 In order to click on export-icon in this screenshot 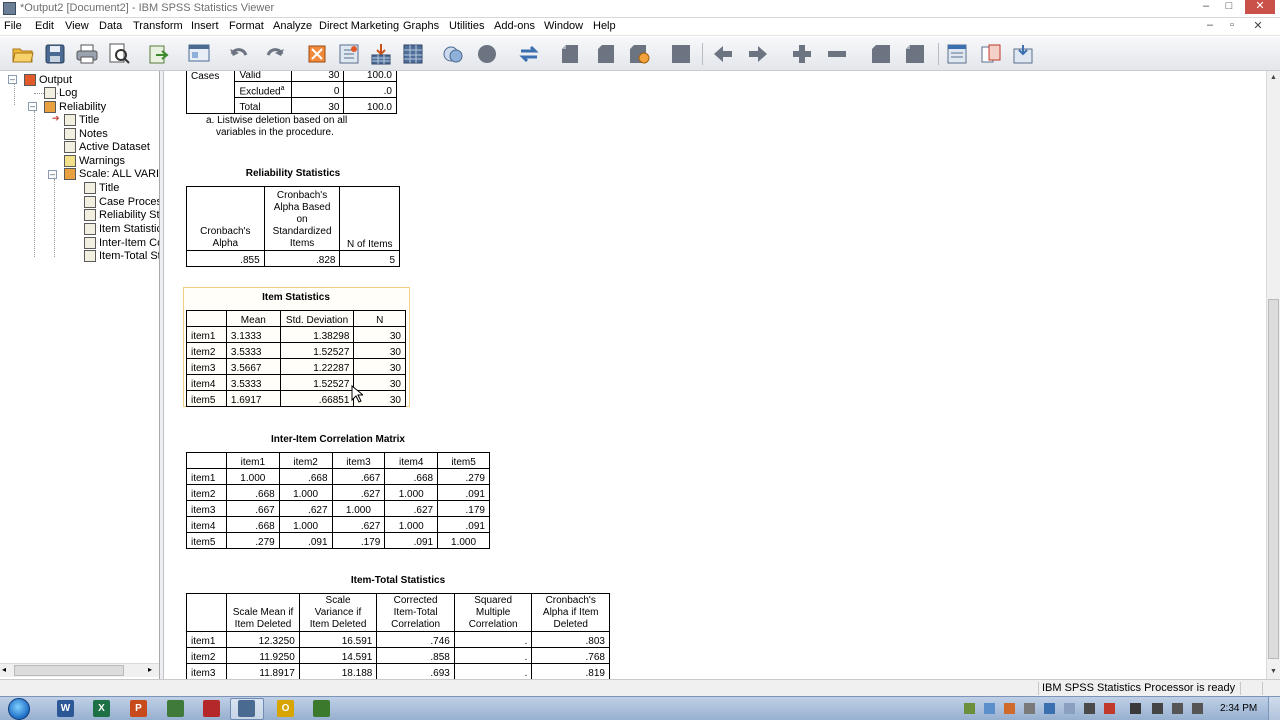, I will do `click(159, 54)`.